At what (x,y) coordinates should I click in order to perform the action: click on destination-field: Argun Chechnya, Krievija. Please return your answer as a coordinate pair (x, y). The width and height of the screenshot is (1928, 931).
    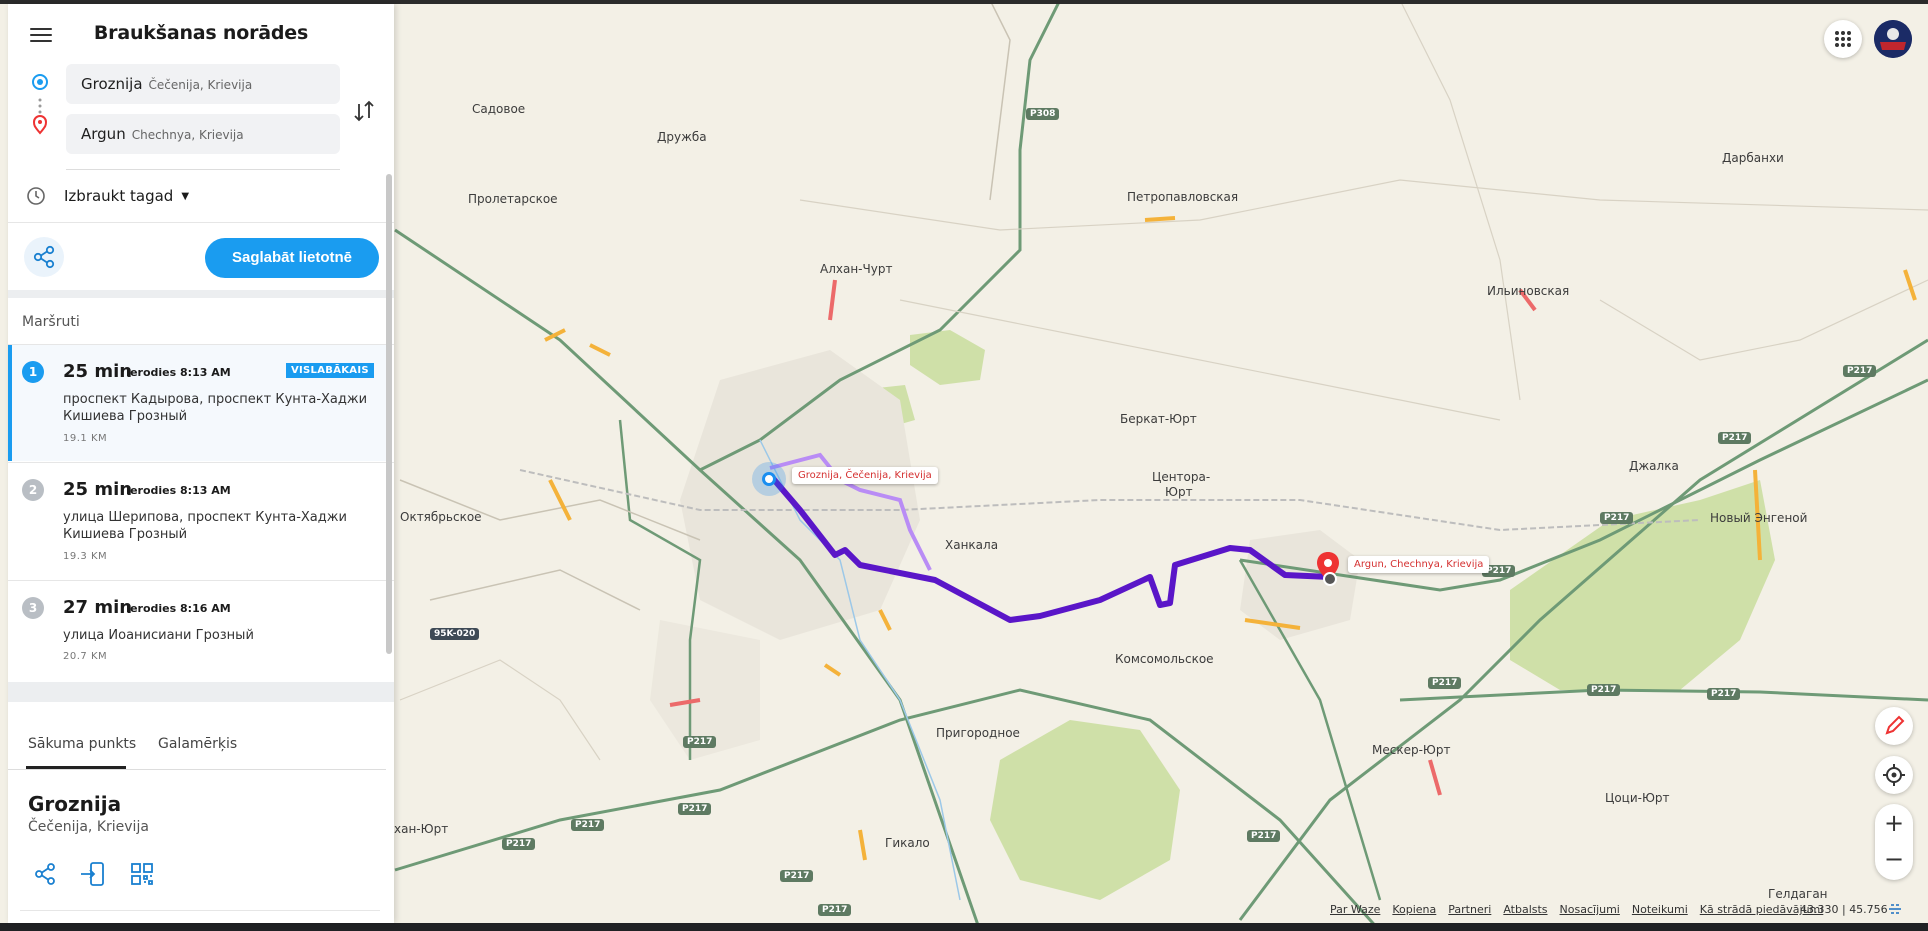
    Looking at the image, I should click on (203, 134).